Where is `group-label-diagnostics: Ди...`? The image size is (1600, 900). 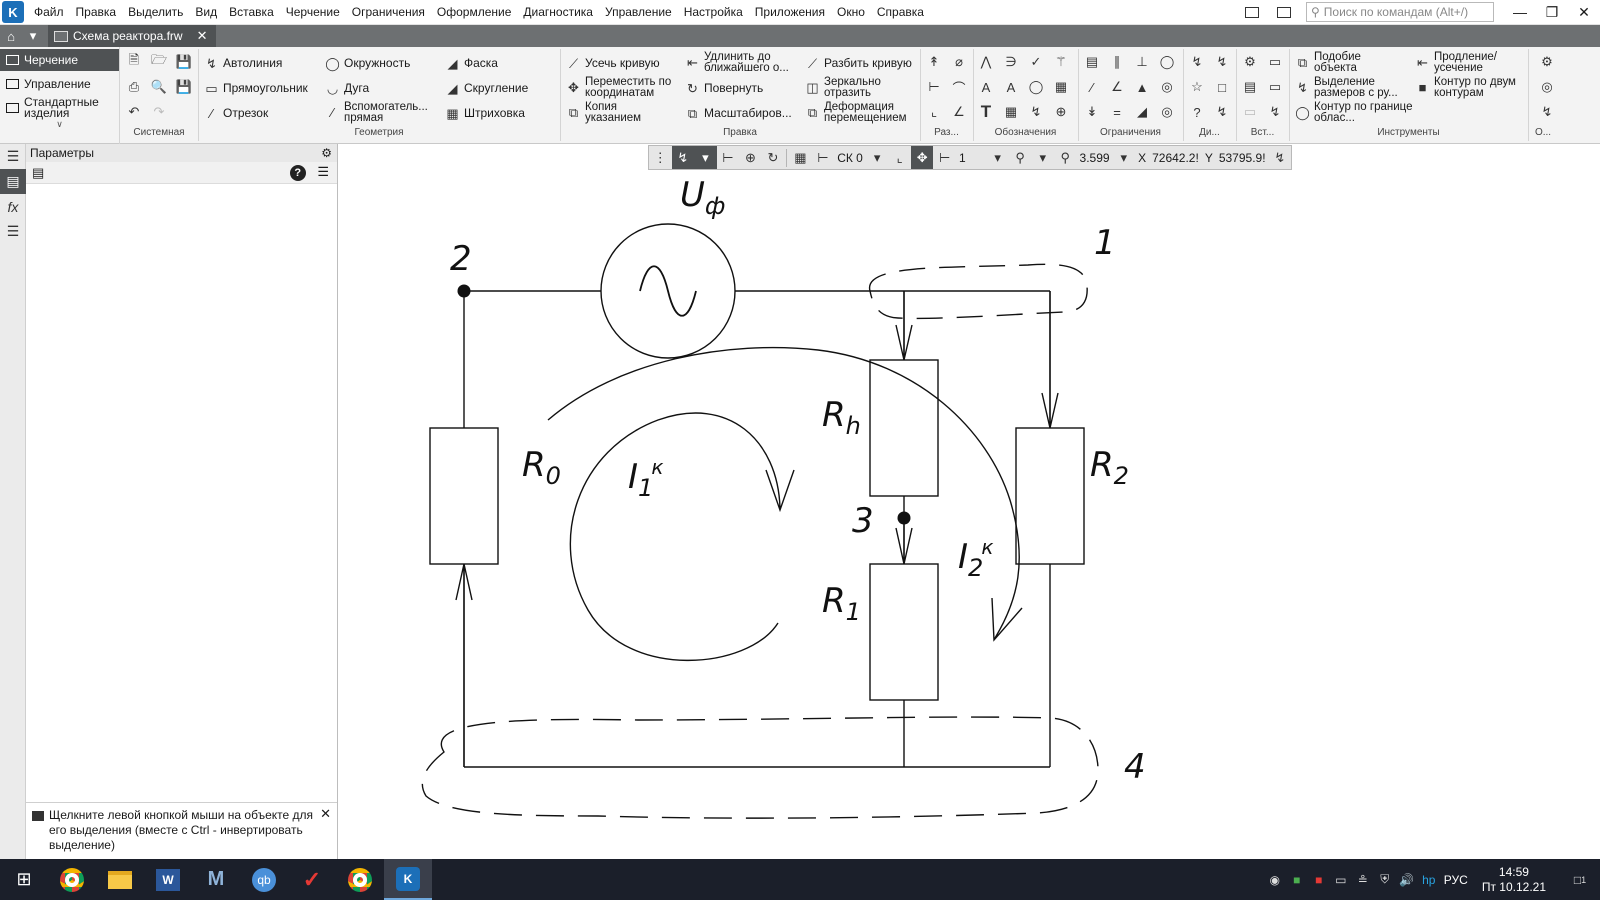
group-label-diagnostics: Ди... is located at coordinates (1209, 132).